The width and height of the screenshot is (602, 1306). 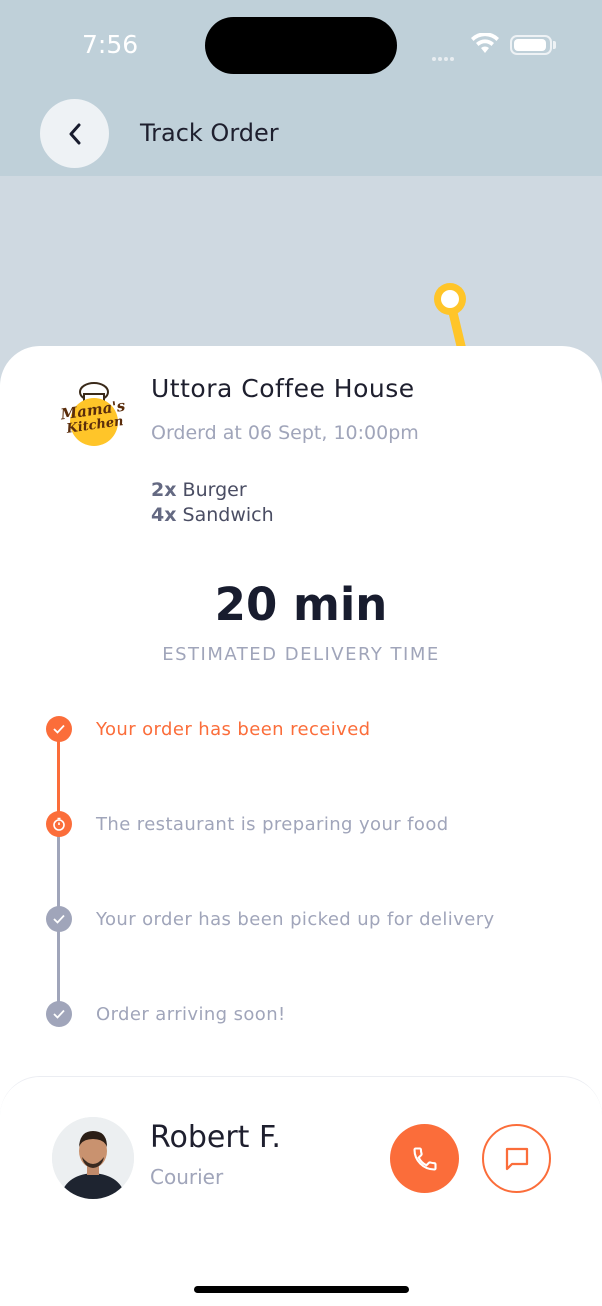 What do you see at coordinates (485, 43) in the screenshot?
I see `wifi-icon` at bounding box center [485, 43].